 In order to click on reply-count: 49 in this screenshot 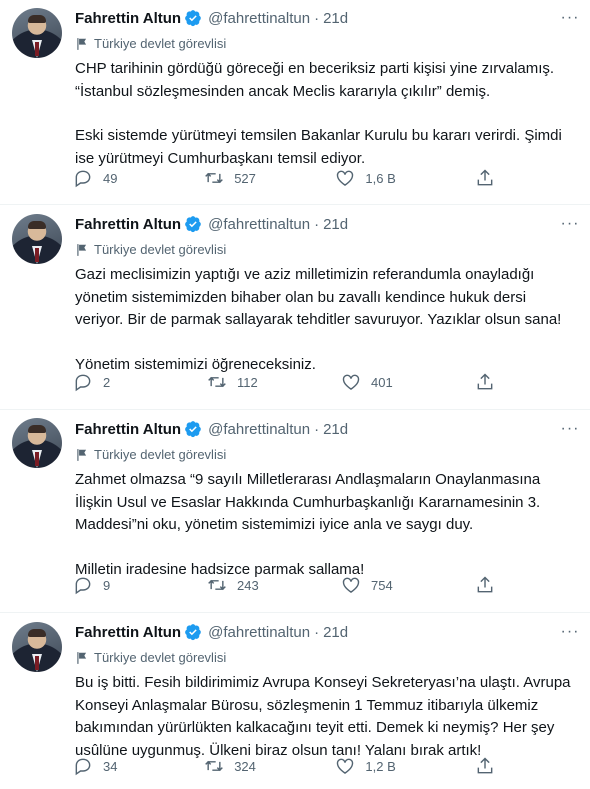, I will do `click(110, 178)`.